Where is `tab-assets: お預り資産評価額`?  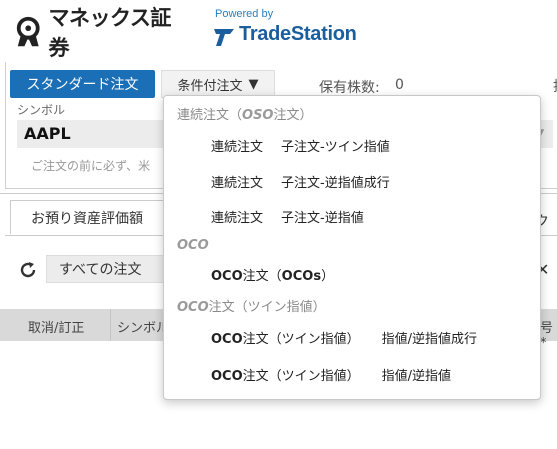 tab-assets: お預り資産評価額 is located at coordinates (92, 217).